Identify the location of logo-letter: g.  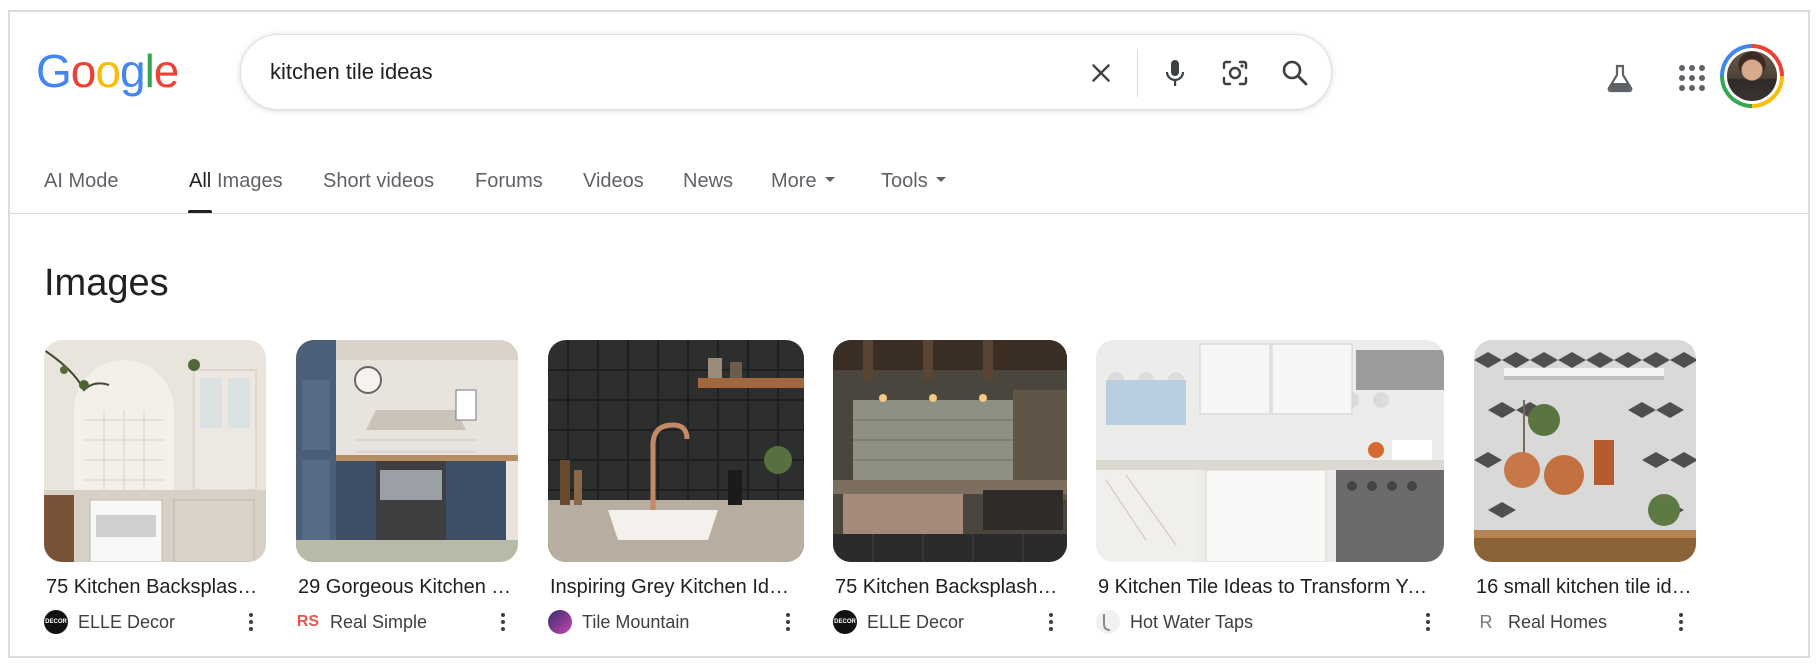
(132, 71).